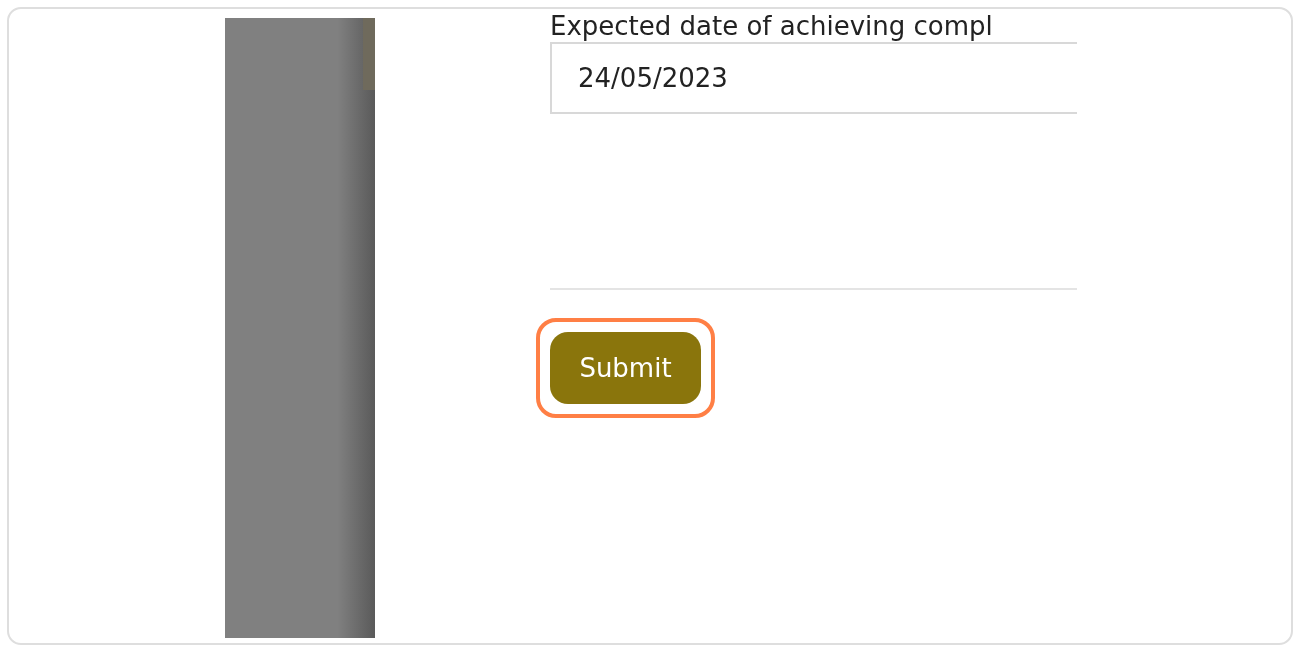  I want to click on field-label: Expected date of achieving compl, so click(772, 26).